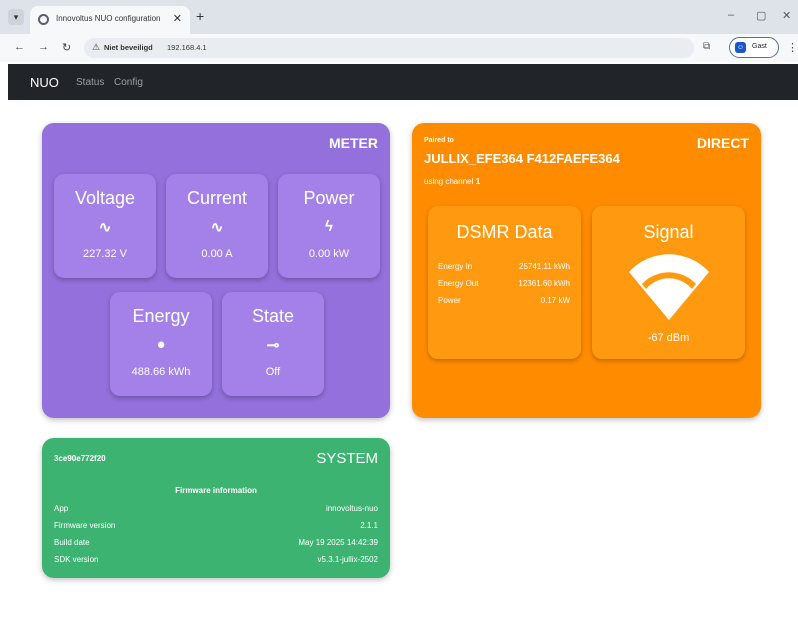 The image size is (798, 620). Describe the element at coordinates (273, 372) in the screenshot. I see `tile-value: Off` at that location.